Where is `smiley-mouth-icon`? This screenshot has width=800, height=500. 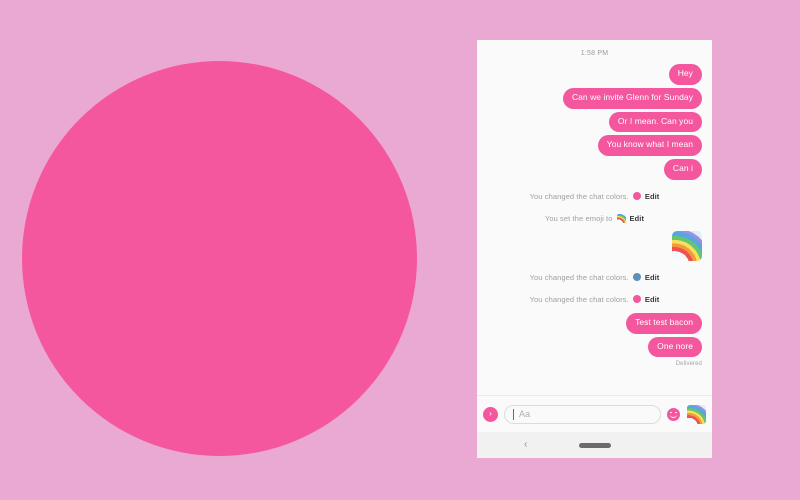
smiley-mouth-icon is located at coordinates (673, 416).